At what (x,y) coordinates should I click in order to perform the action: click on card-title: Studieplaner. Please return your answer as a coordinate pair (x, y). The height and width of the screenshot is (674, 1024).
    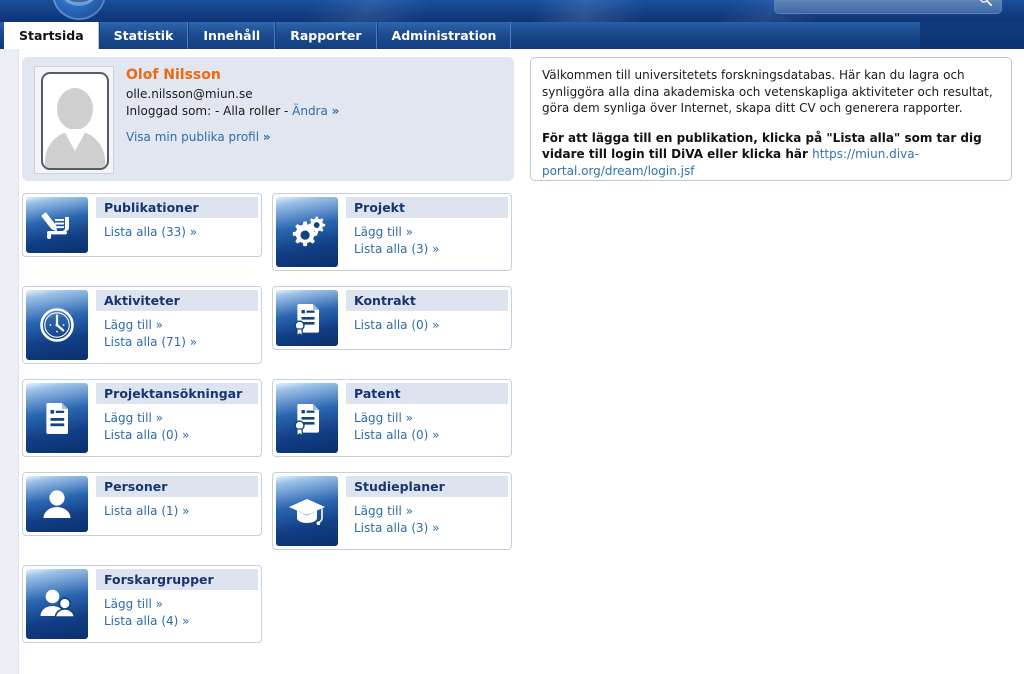
    Looking at the image, I should click on (427, 486).